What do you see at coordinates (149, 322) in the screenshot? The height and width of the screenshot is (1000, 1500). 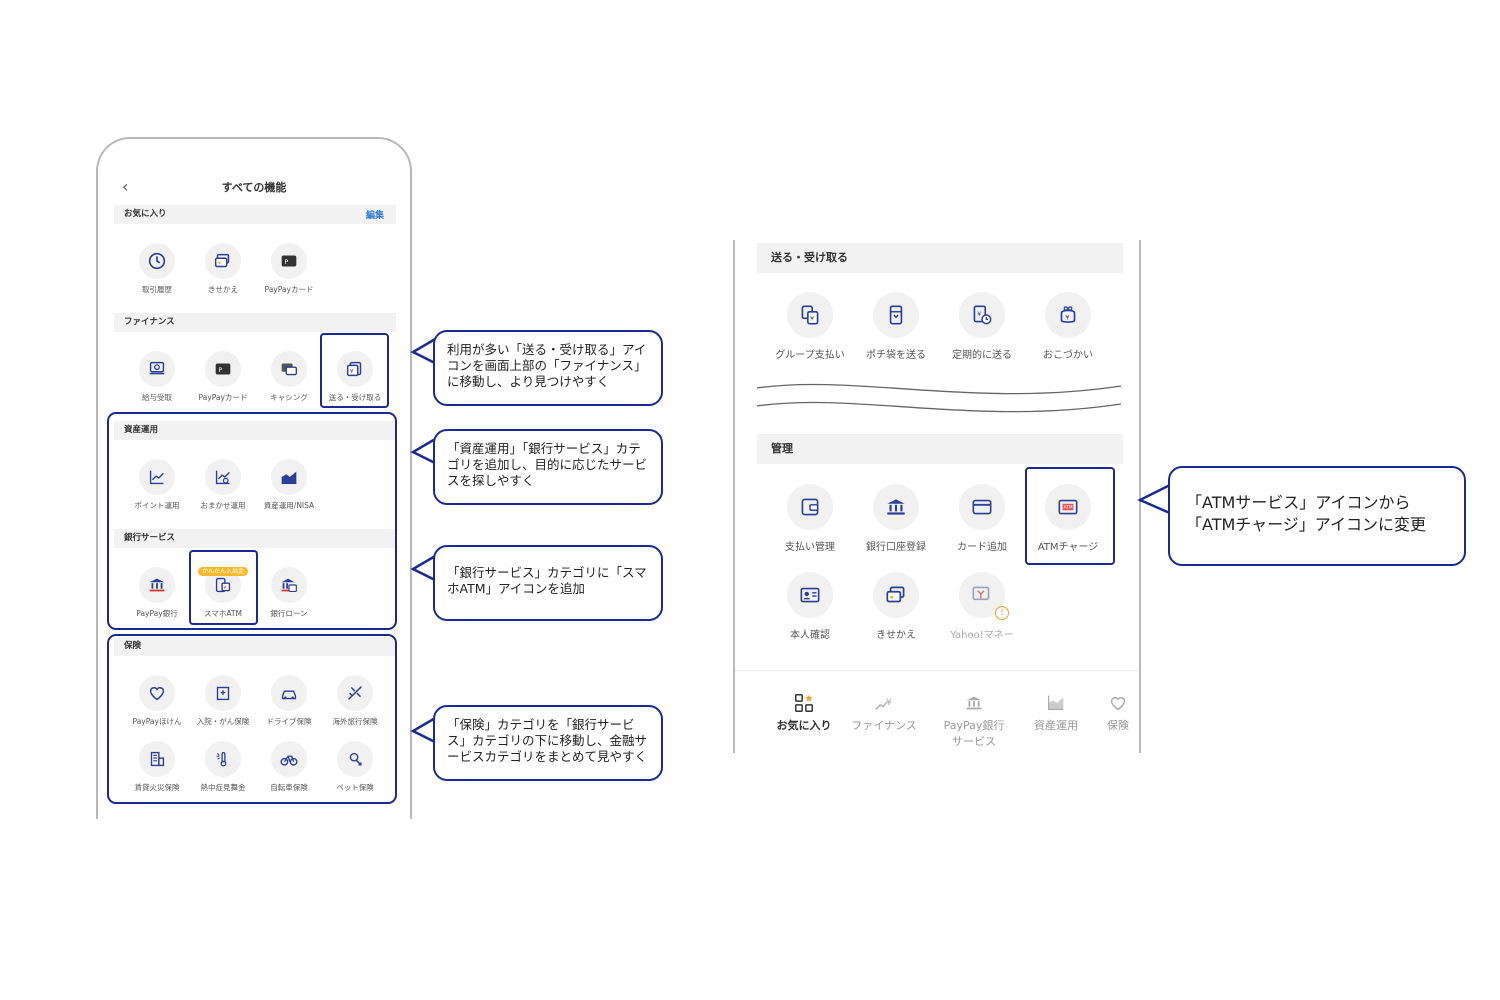 I see `section-label: ファイナンス` at bounding box center [149, 322].